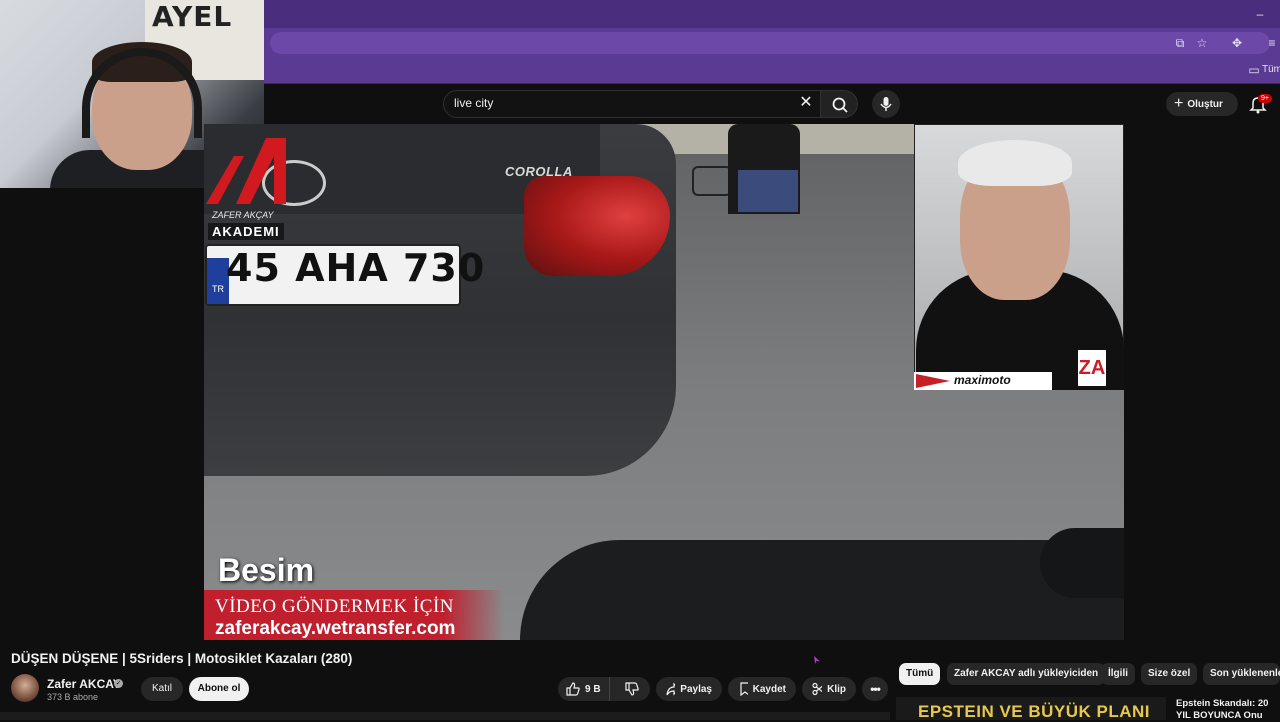 The height and width of the screenshot is (722, 1280). I want to click on extensions-icon: ✥, so click(1237, 43).